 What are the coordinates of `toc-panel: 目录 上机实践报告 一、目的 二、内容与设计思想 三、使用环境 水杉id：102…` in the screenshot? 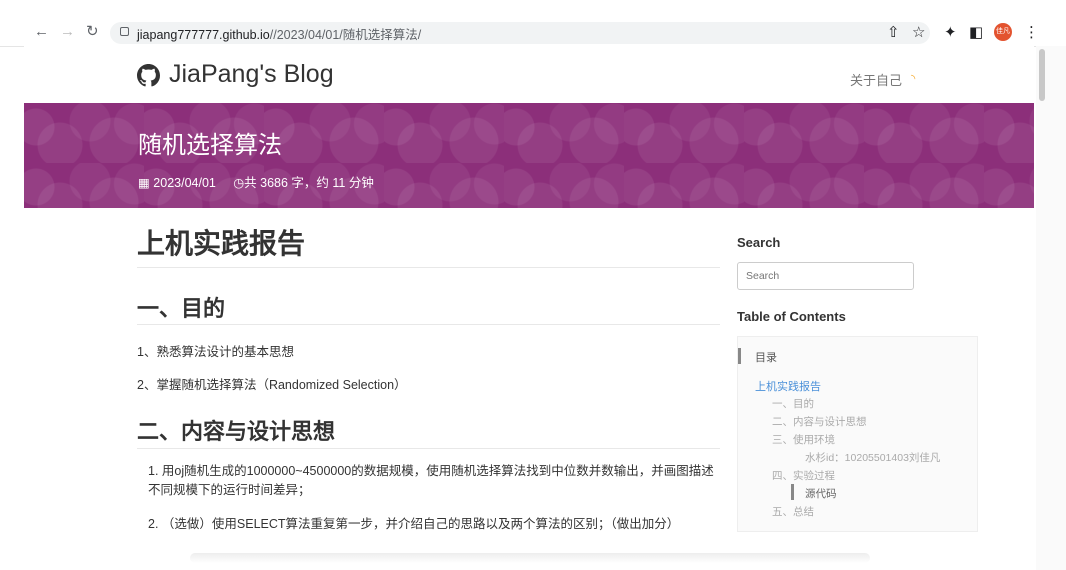 It's located at (857, 434).